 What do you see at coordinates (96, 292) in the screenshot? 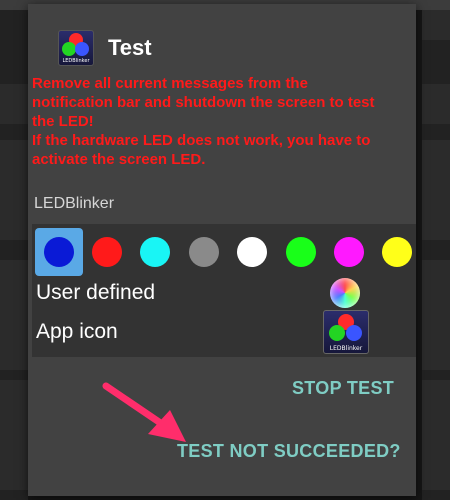
I see `user-defined-label: User defined` at bounding box center [96, 292].